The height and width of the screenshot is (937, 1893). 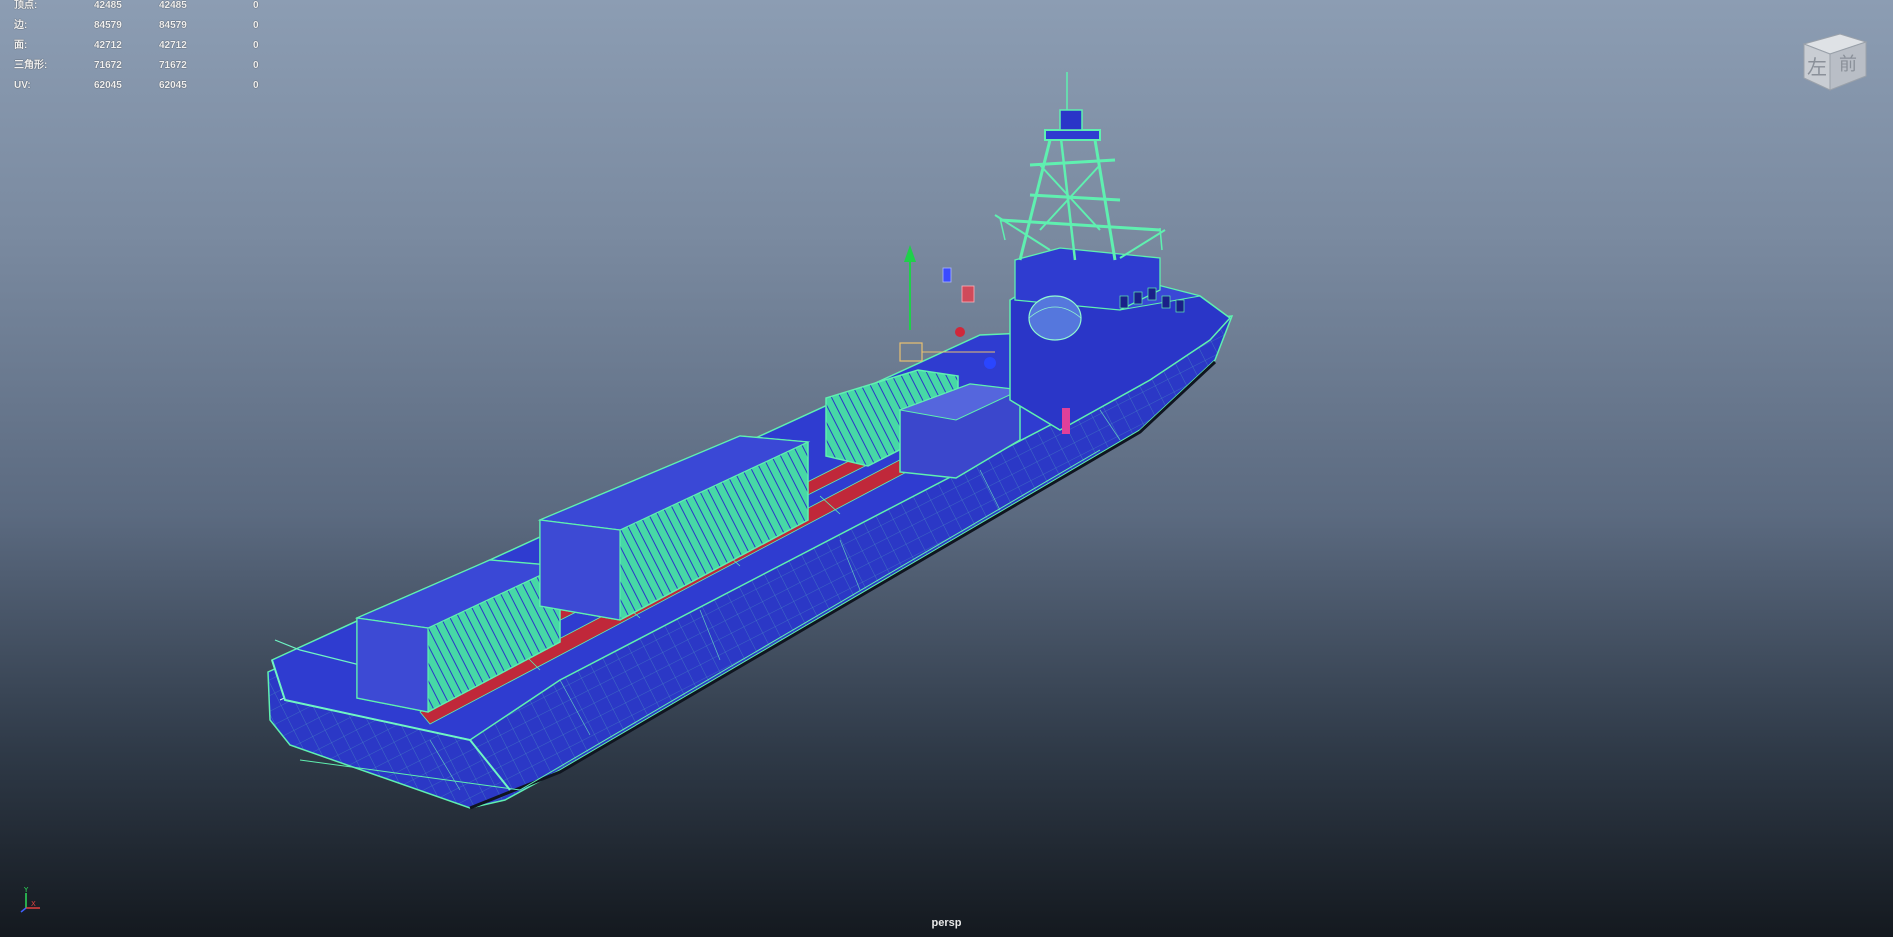 What do you see at coordinates (26, 890) in the screenshot?
I see `axis-y-label: Y` at bounding box center [26, 890].